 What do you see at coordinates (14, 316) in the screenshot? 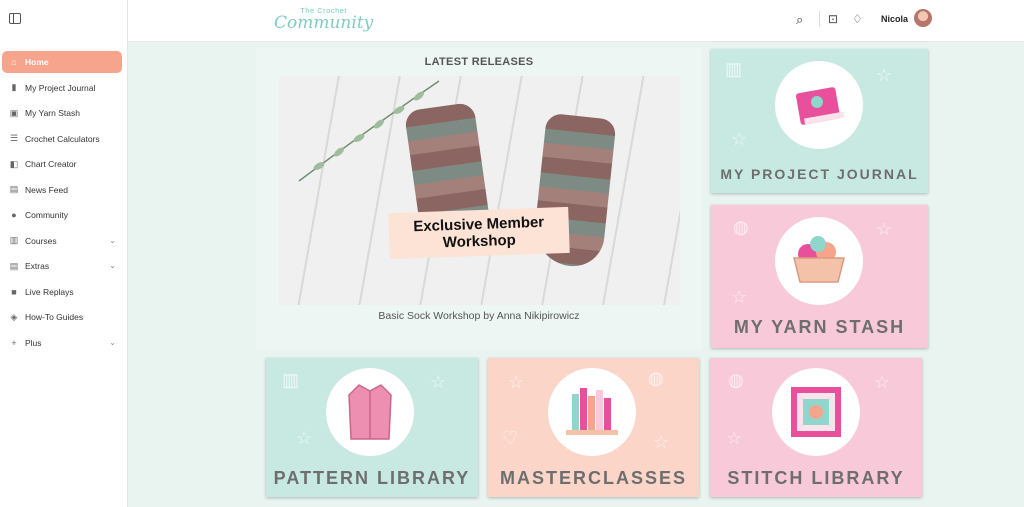
I see `guide-icon: ◈` at bounding box center [14, 316].